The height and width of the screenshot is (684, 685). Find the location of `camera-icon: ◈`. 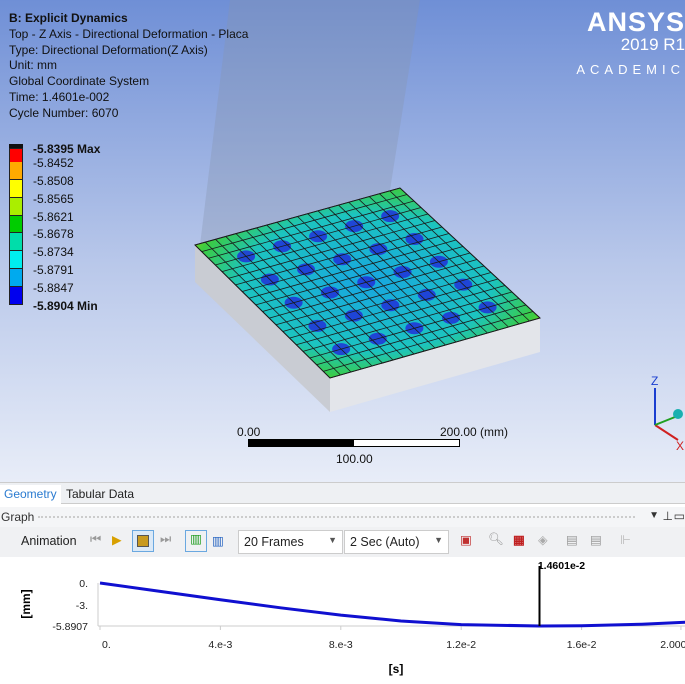

camera-icon: ◈ is located at coordinates (543, 539).